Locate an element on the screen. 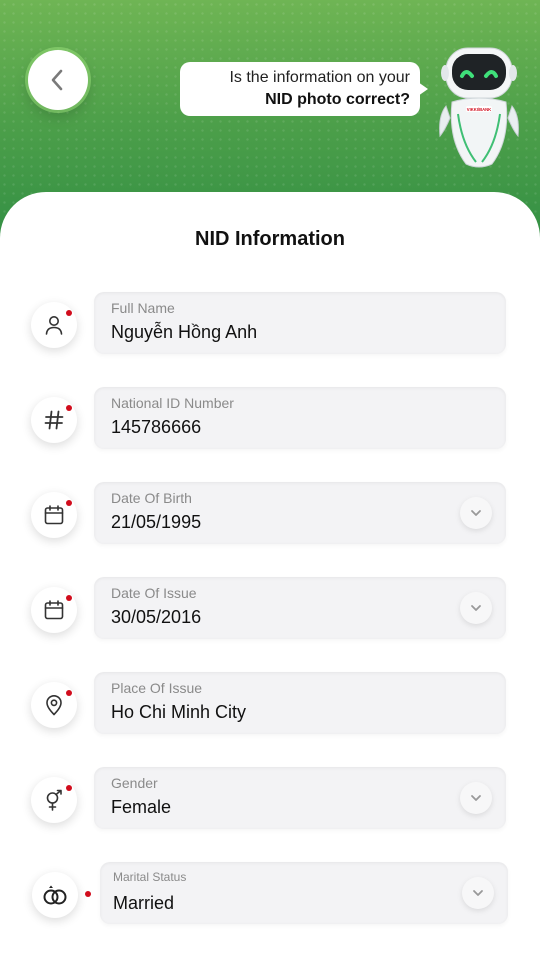  date-of-birth-icon-badge is located at coordinates (54, 515).